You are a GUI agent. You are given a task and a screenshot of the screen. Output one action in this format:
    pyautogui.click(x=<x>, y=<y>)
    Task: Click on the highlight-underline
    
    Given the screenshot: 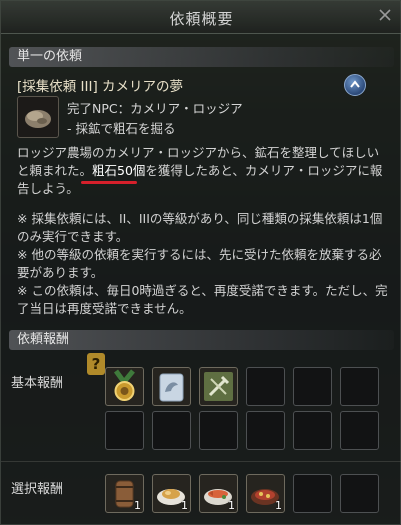 What is the action you would take?
    pyautogui.click(x=109, y=182)
    